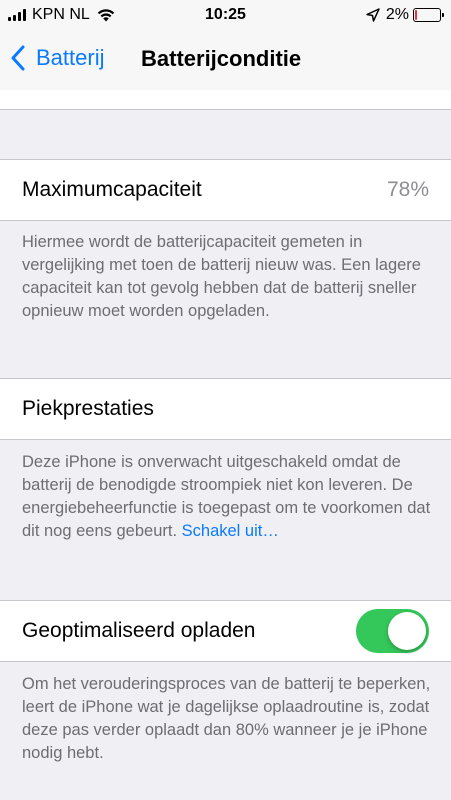  What do you see at coordinates (428, 15) in the screenshot?
I see `battery-icon` at bounding box center [428, 15].